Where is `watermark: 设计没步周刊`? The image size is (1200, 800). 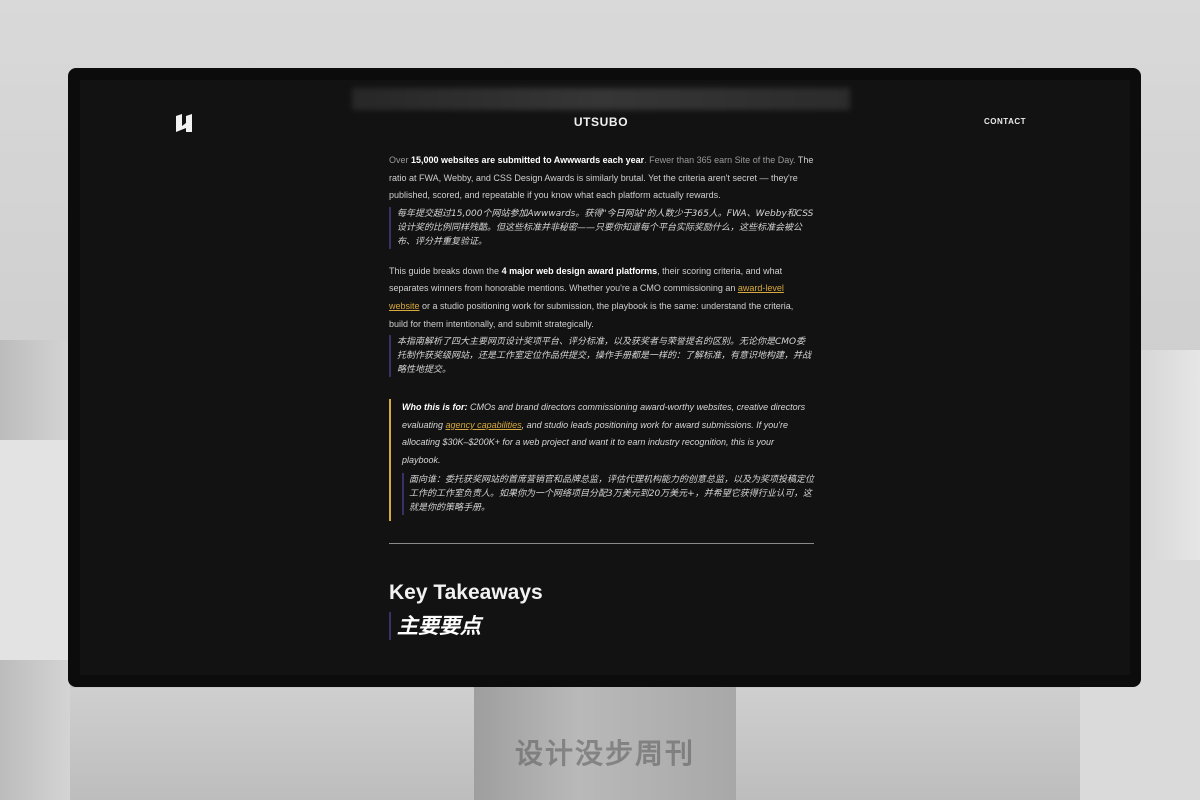
watermark: 设计没步周刊 is located at coordinates (604, 753).